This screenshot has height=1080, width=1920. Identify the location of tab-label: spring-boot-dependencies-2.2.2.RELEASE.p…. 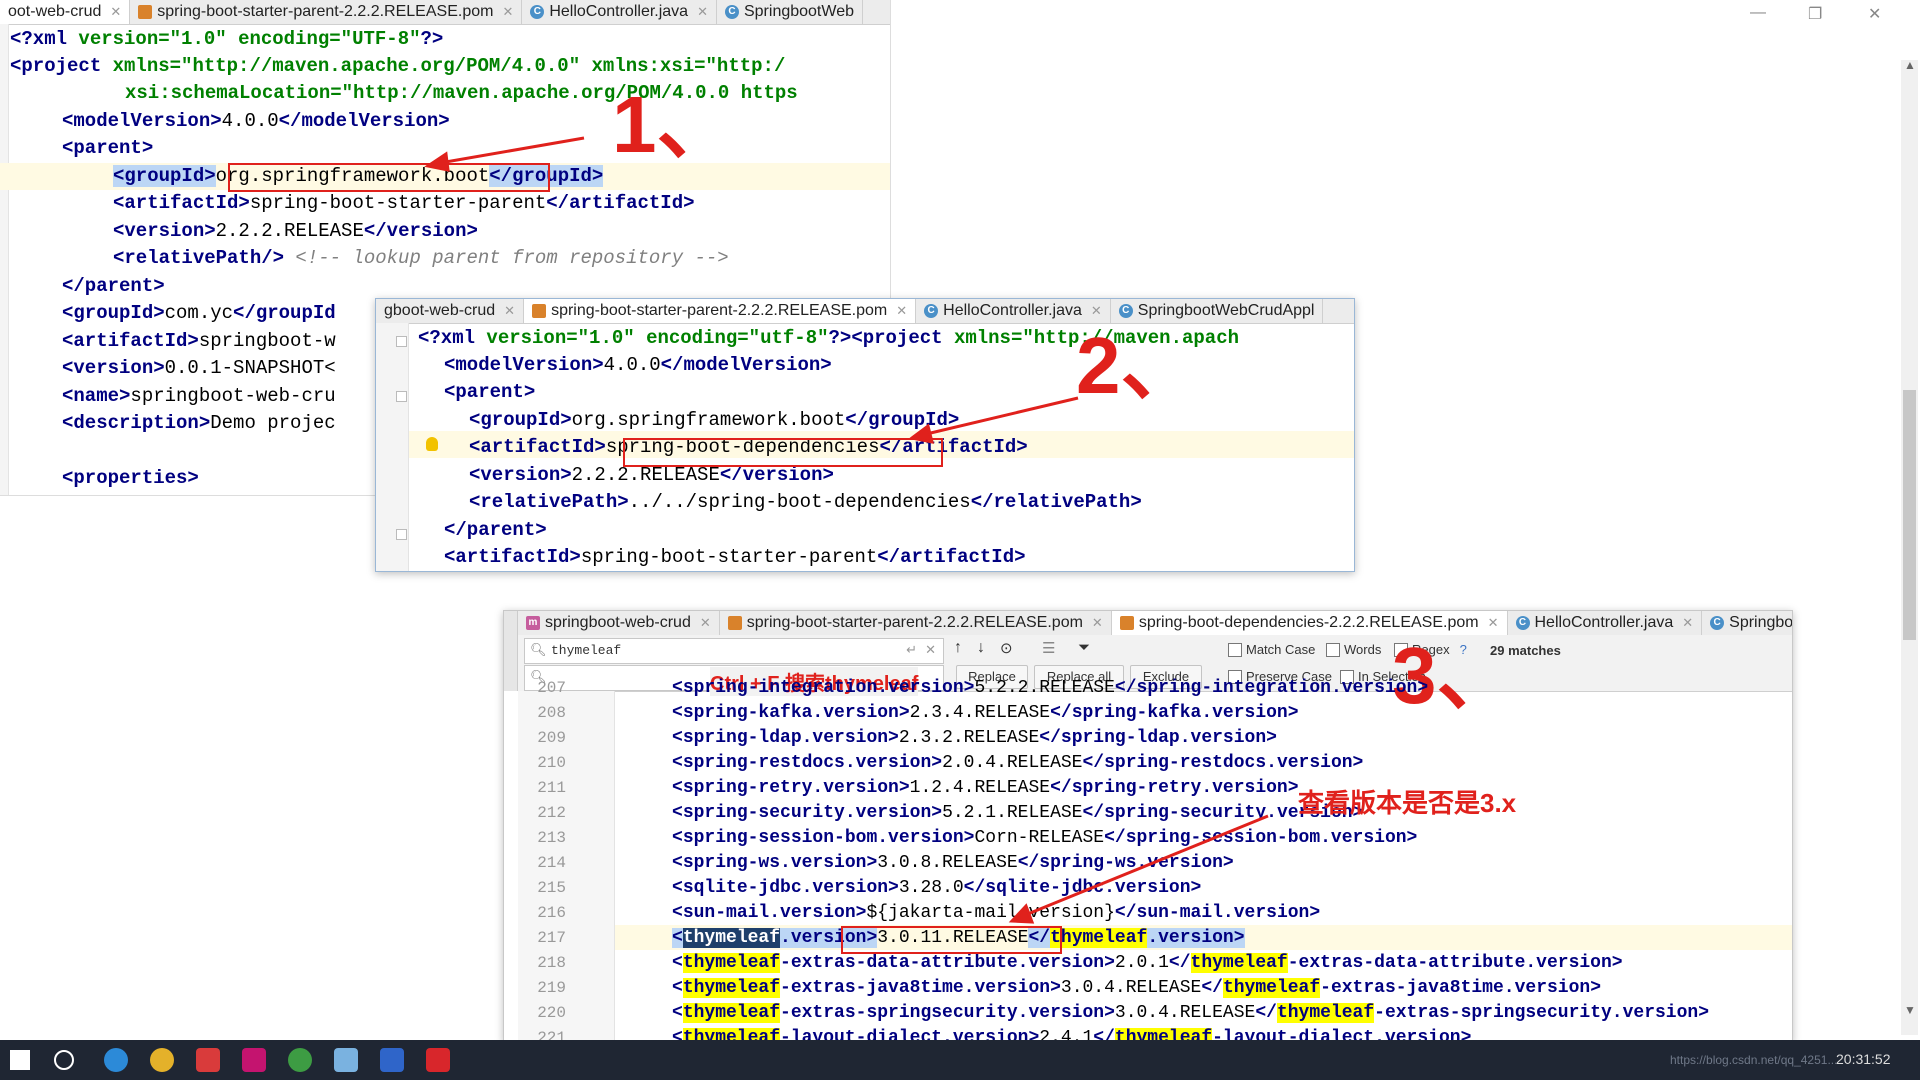
(1308, 622).